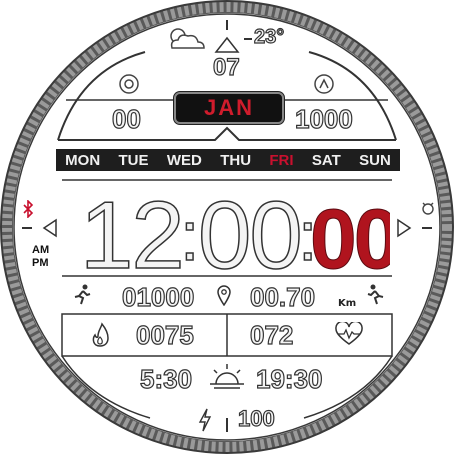  What do you see at coordinates (158, 296) in the screenshot?
I see `steps-count: 01000` at bounding box center [158, 296].